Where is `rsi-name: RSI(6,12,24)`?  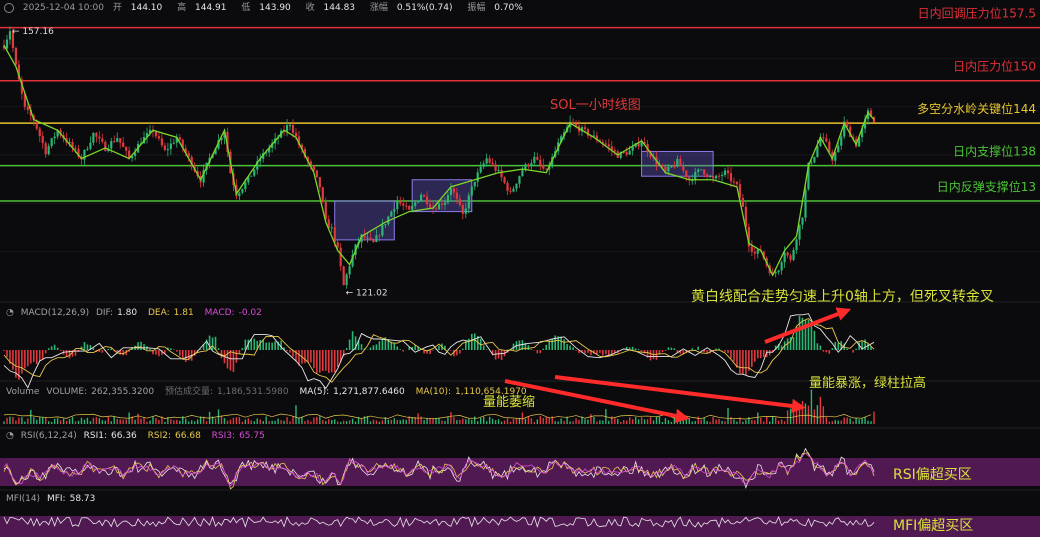
rsi-name: RSI(6,12,24) is located at coordinates (48, 436).